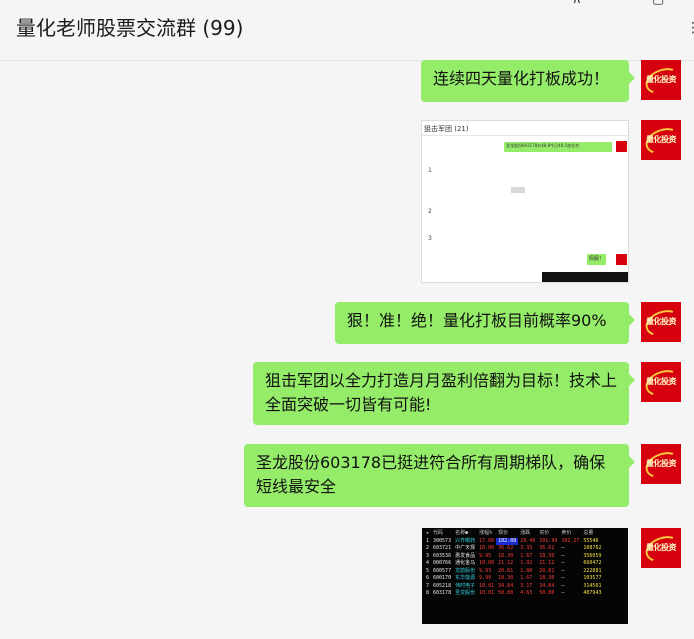 The width and height of the screenshot is (694, 639). I want to click on message-text: 圣龙股份603178已挺进符合所有周期梯队，确保短线最安全, so click(431, 474).